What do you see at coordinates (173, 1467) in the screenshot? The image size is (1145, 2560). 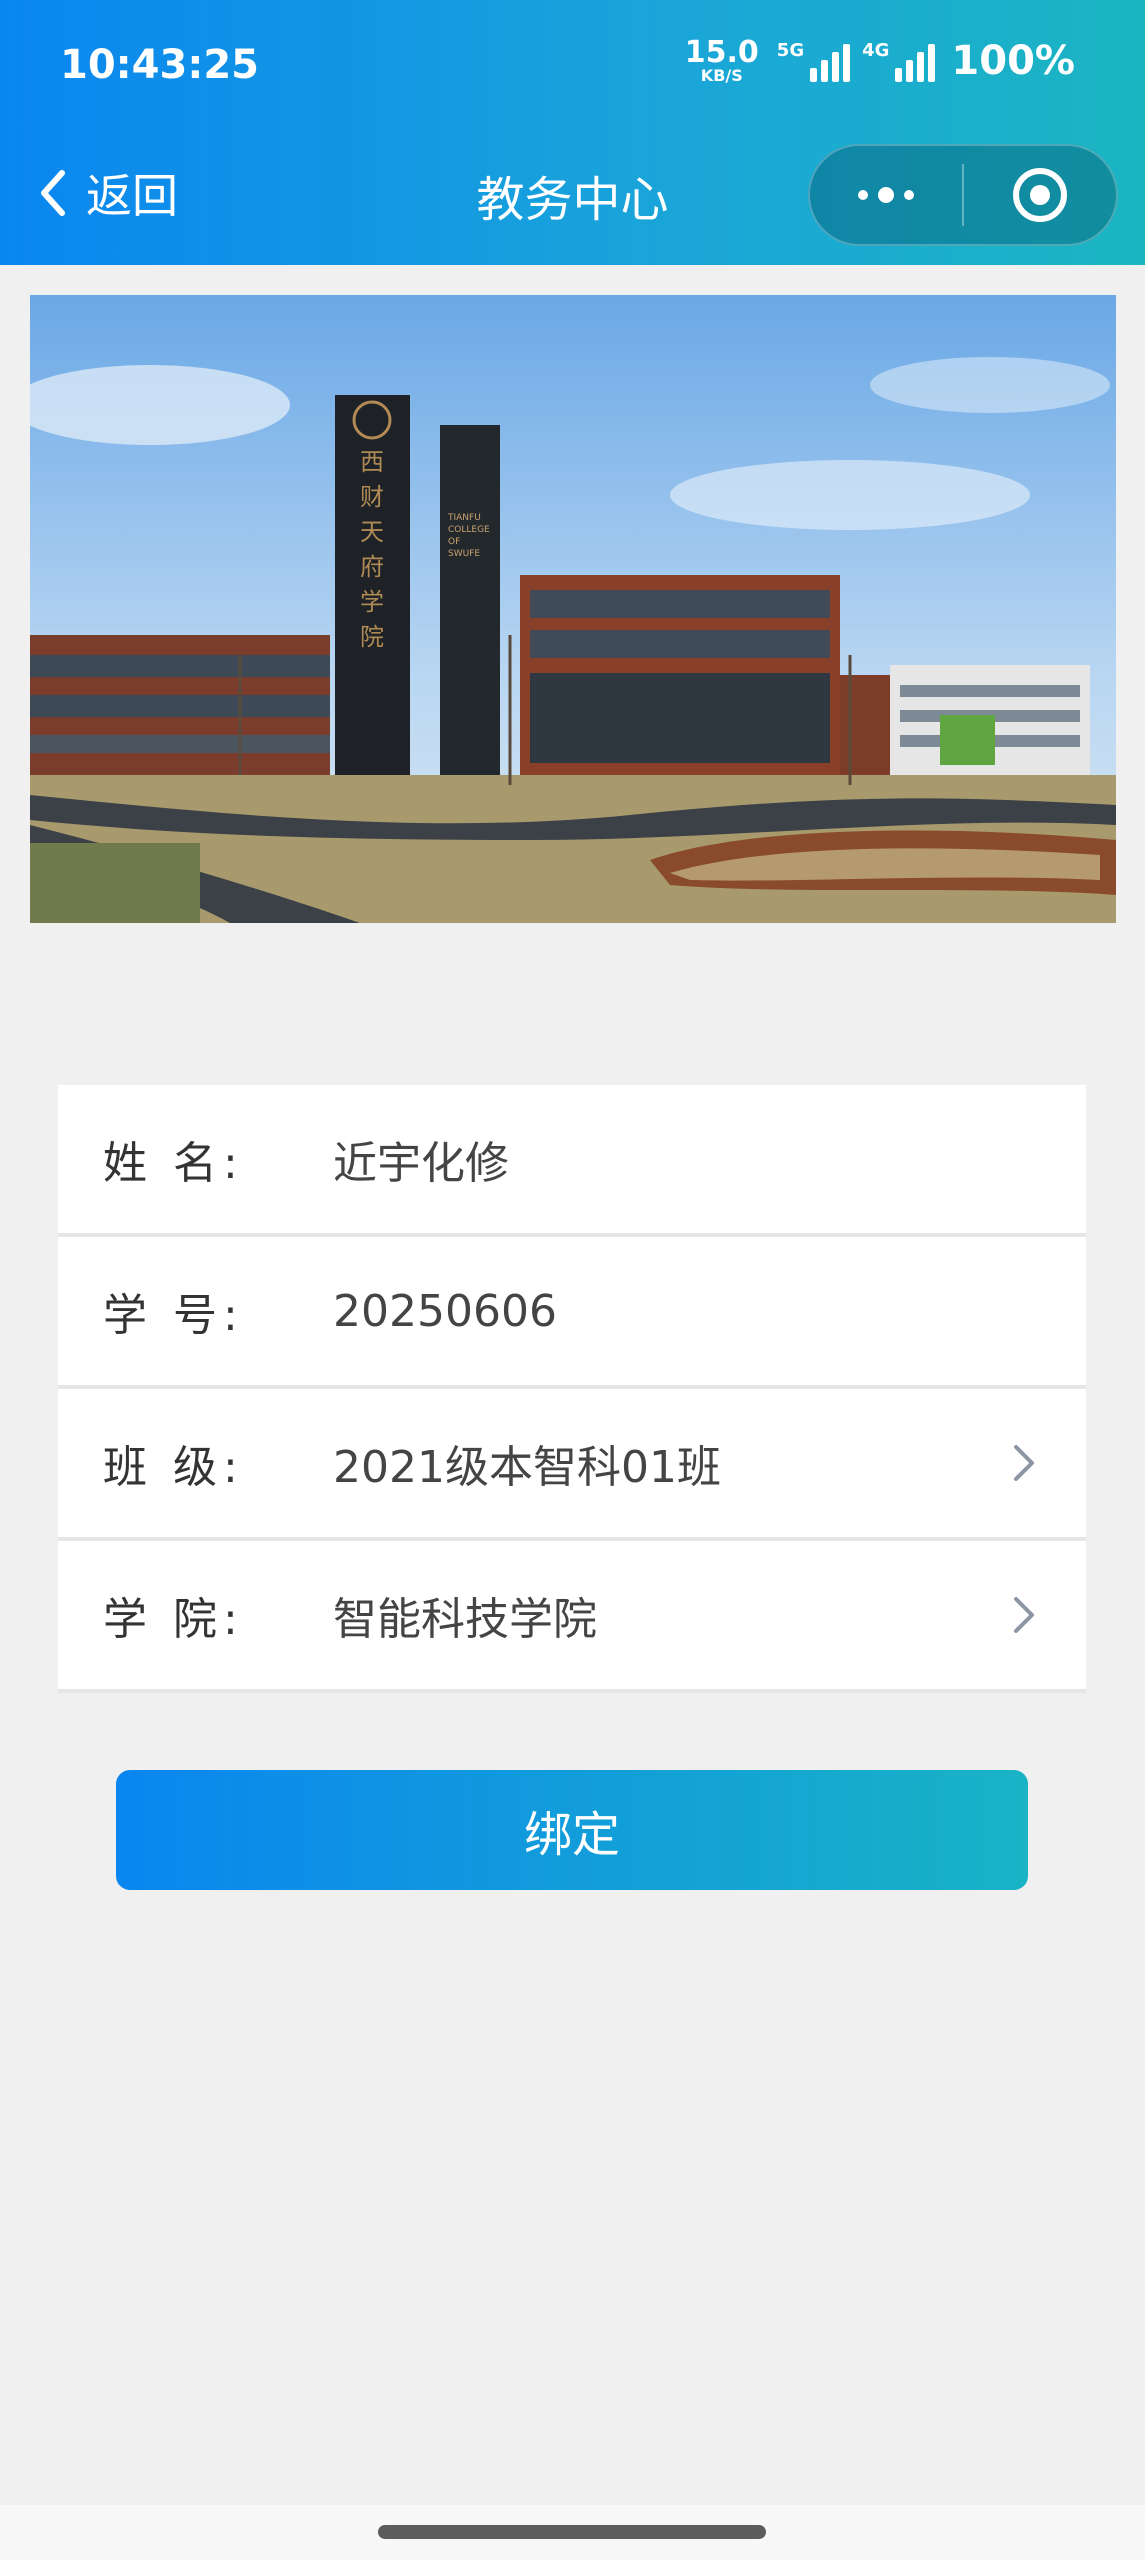 I see `class-label: 班 级:` at bounding box center [173, 1467].